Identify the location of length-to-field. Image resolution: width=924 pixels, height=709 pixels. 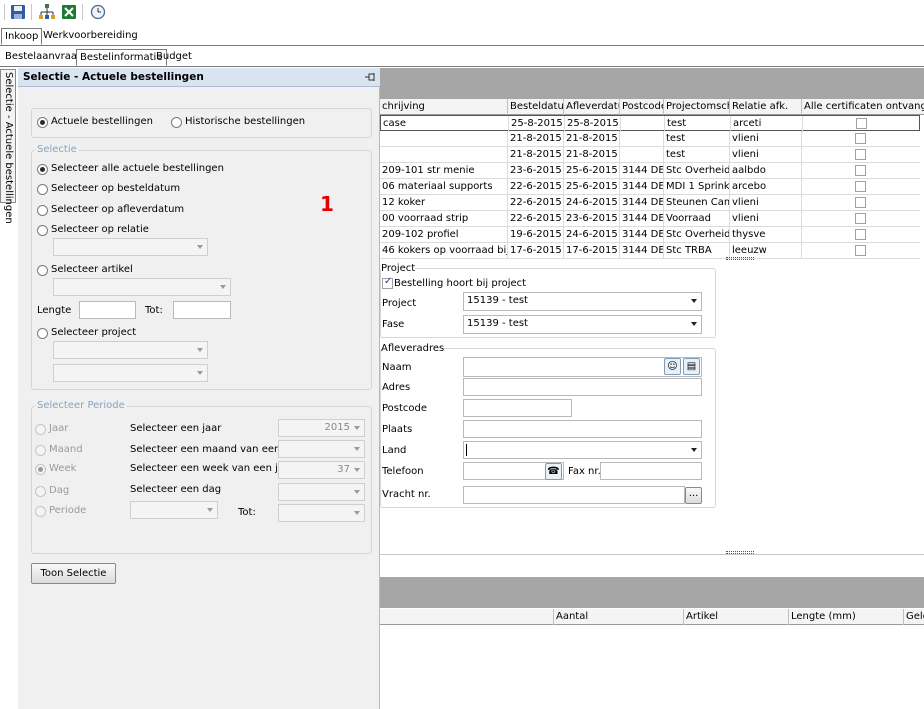
(202, 310).